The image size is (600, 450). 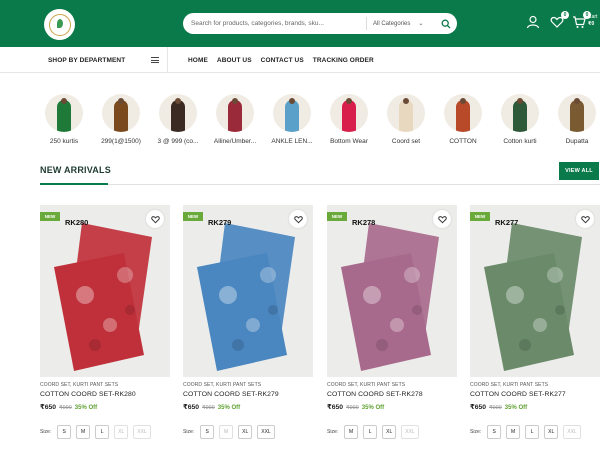 I want to click on logo-emblem-icon, so click(x=59, y=24).